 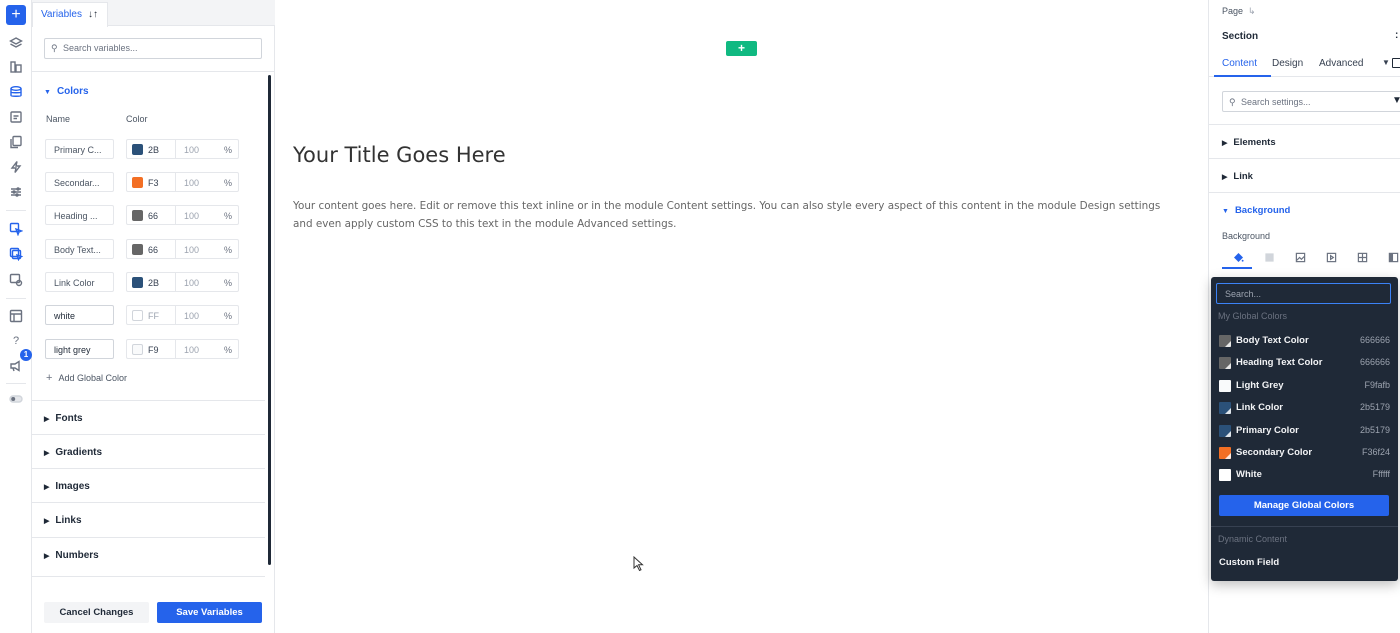 I want to click on color-variable-row: Heading ... 66 100 %, so click(x=142, y=215).